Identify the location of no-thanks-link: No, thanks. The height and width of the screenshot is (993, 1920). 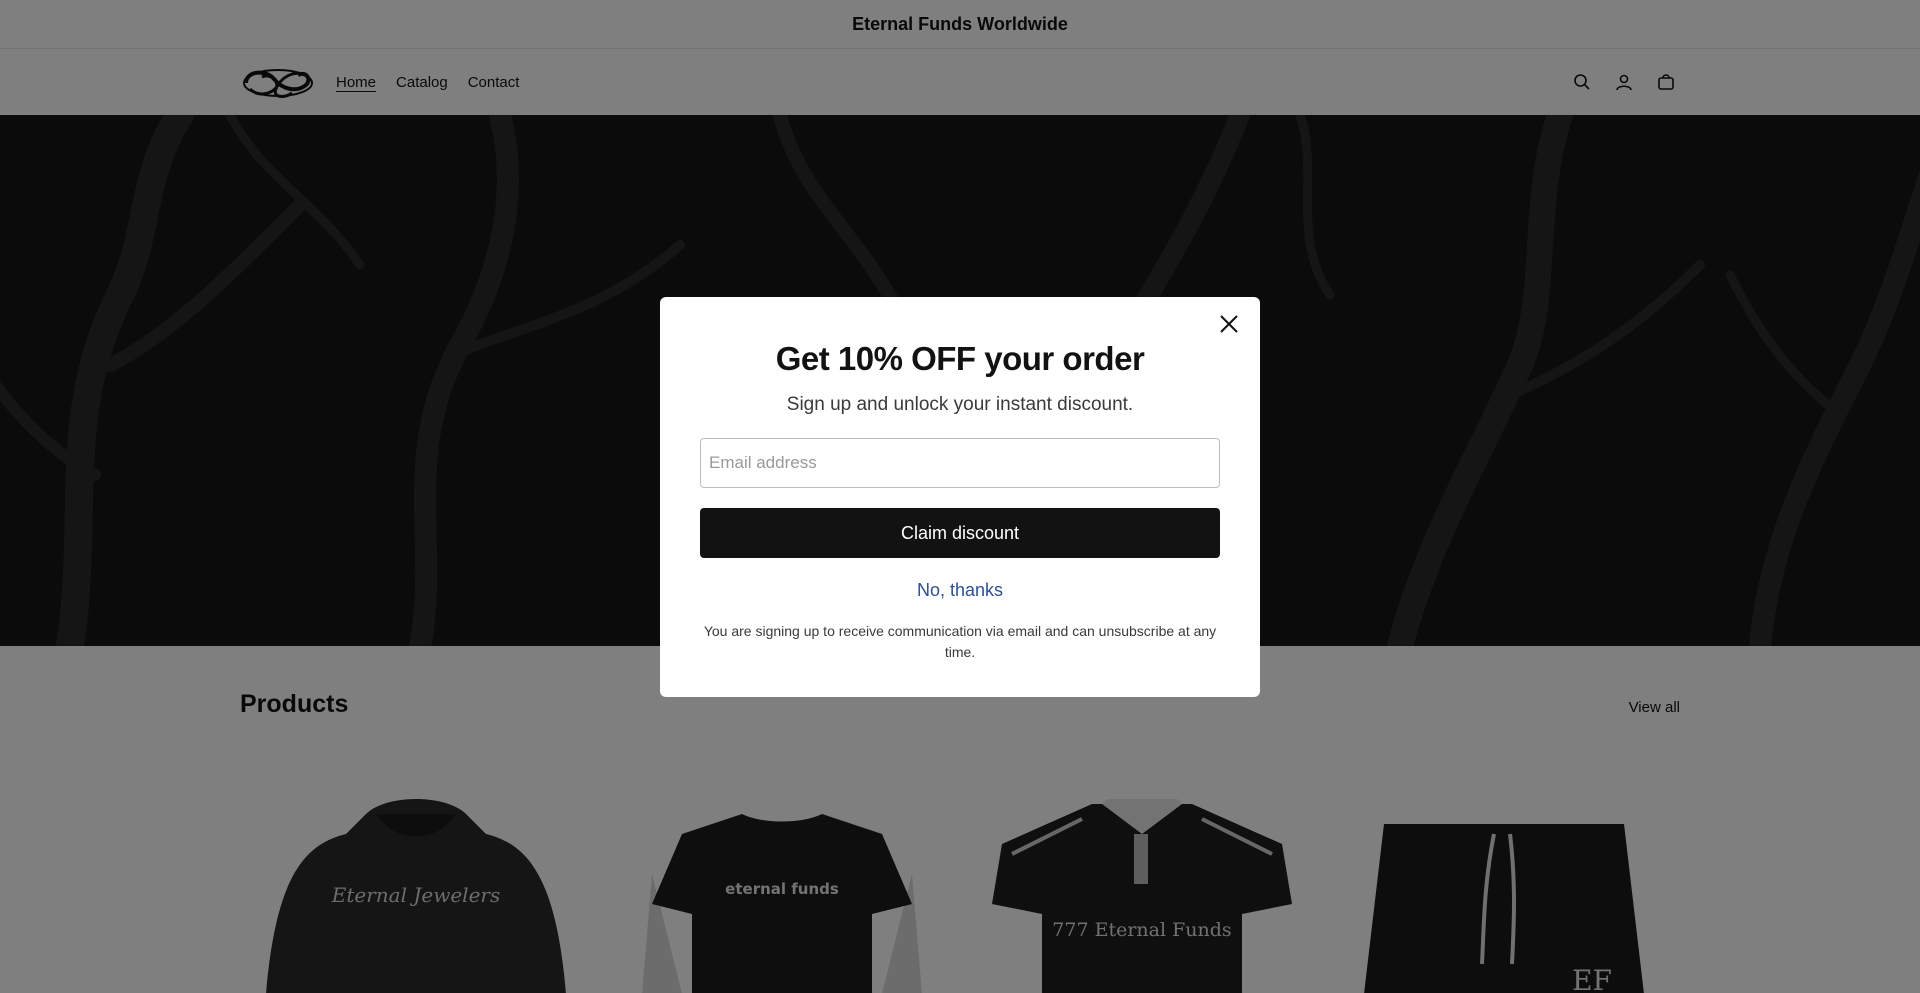
(960, 590).